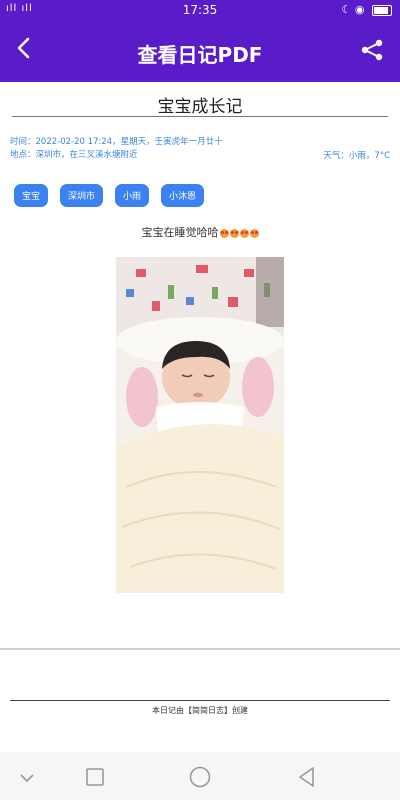 This screenshot has width=400, height=800. I want to click on tag-chip: 深圳市, so click(82, 195).